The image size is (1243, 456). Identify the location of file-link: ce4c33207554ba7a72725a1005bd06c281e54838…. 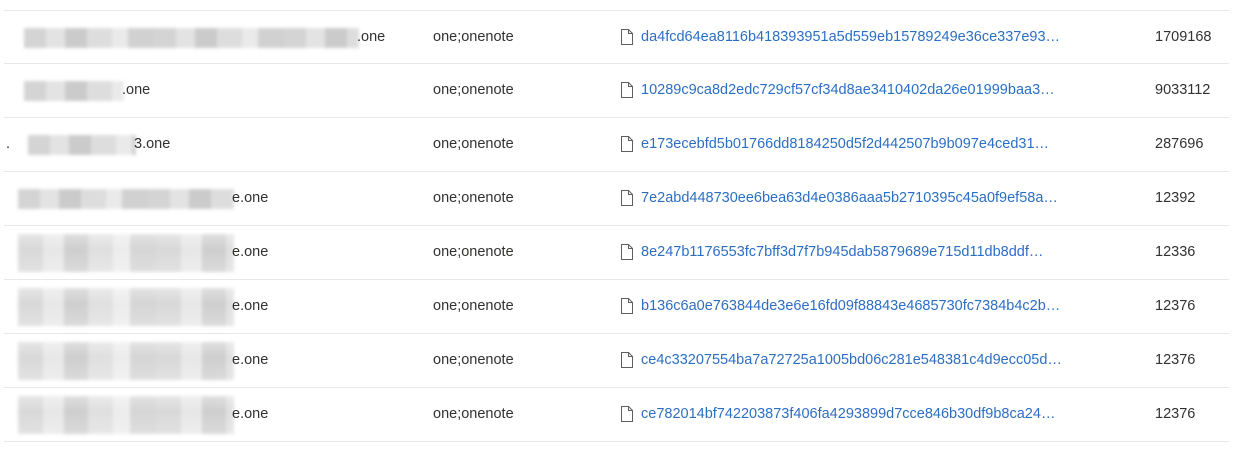
(841, 360).